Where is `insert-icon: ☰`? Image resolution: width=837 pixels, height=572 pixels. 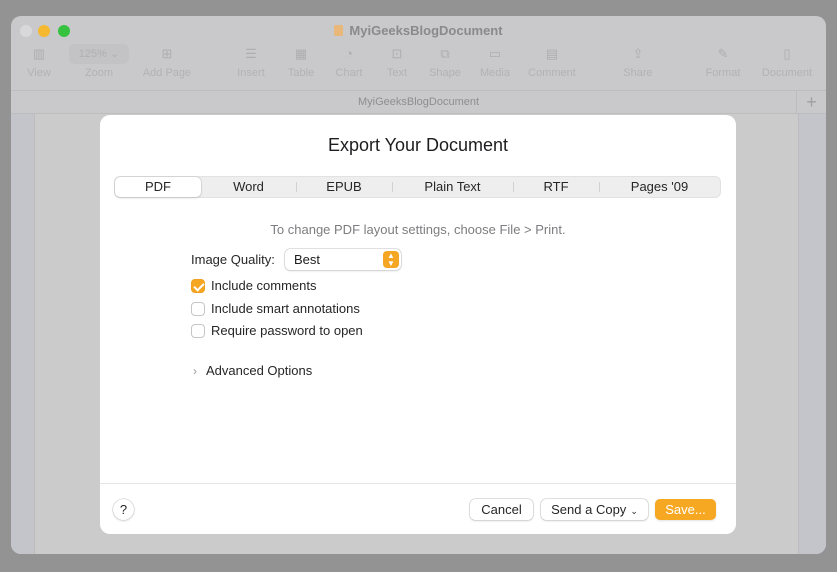
insert-icon: ☰ is located at coordinates (251, 53).